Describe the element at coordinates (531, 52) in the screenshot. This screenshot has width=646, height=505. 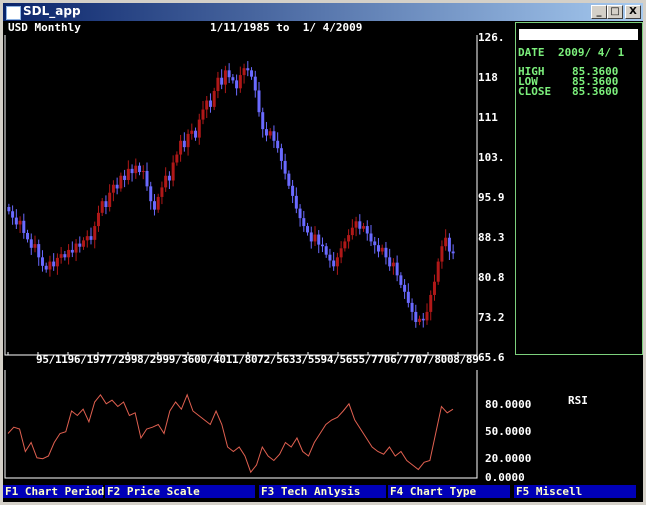
I see `date-label: DATE` at that location.